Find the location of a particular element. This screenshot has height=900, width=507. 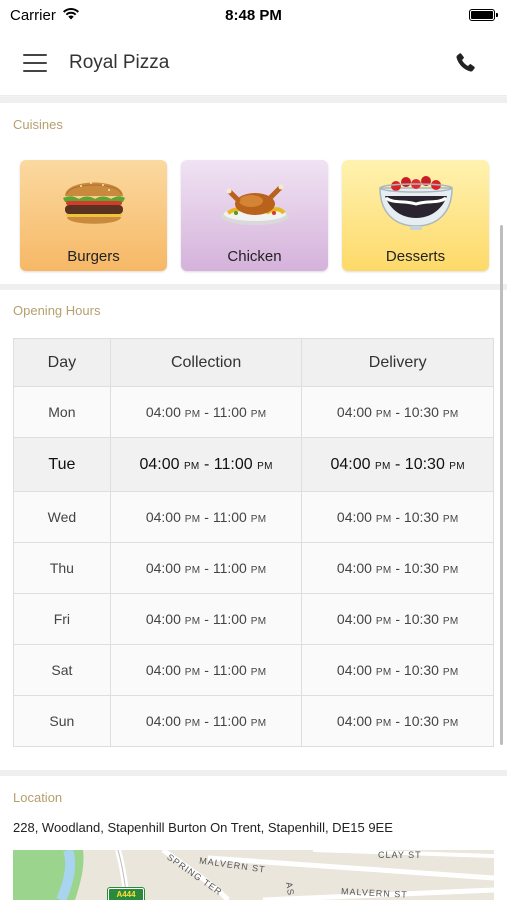

cuisine-card-burgers: Burgers is located at coordinates (93, 215).